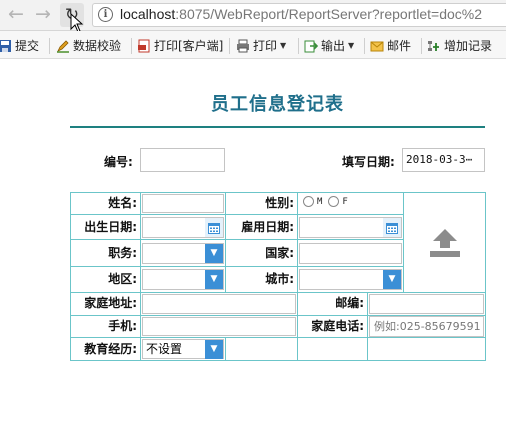 Image resolution: width=506 pixels, height=430 pixels. What do you see at coordinates (345, 201) in the screenshot?
I see `gender-option-f-label: F` at bounding box center [345, 201].